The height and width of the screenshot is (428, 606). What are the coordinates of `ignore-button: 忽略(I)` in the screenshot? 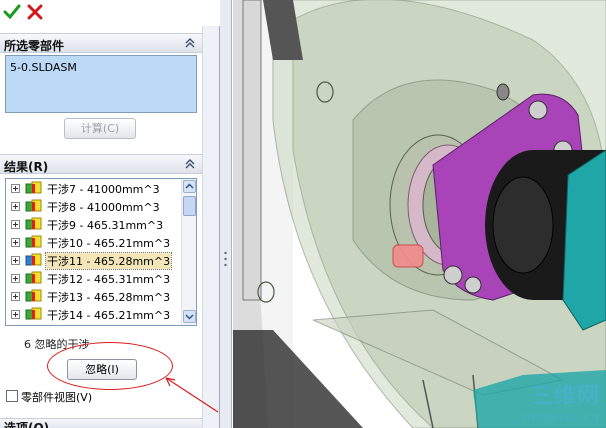 It's located at (102, 369).